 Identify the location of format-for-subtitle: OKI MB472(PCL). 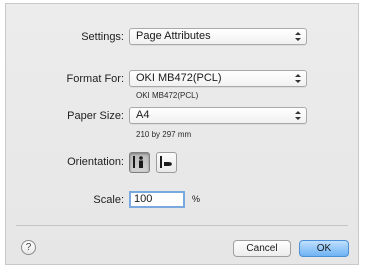
(167, 95).